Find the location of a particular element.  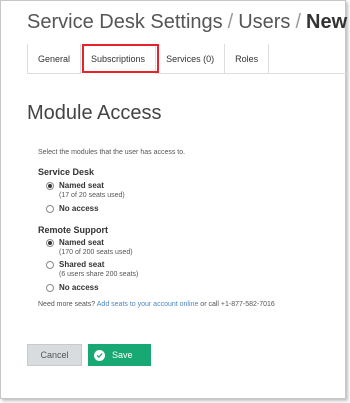

need-more-prefix: Need more seats? is located at coordinates (67, 304).